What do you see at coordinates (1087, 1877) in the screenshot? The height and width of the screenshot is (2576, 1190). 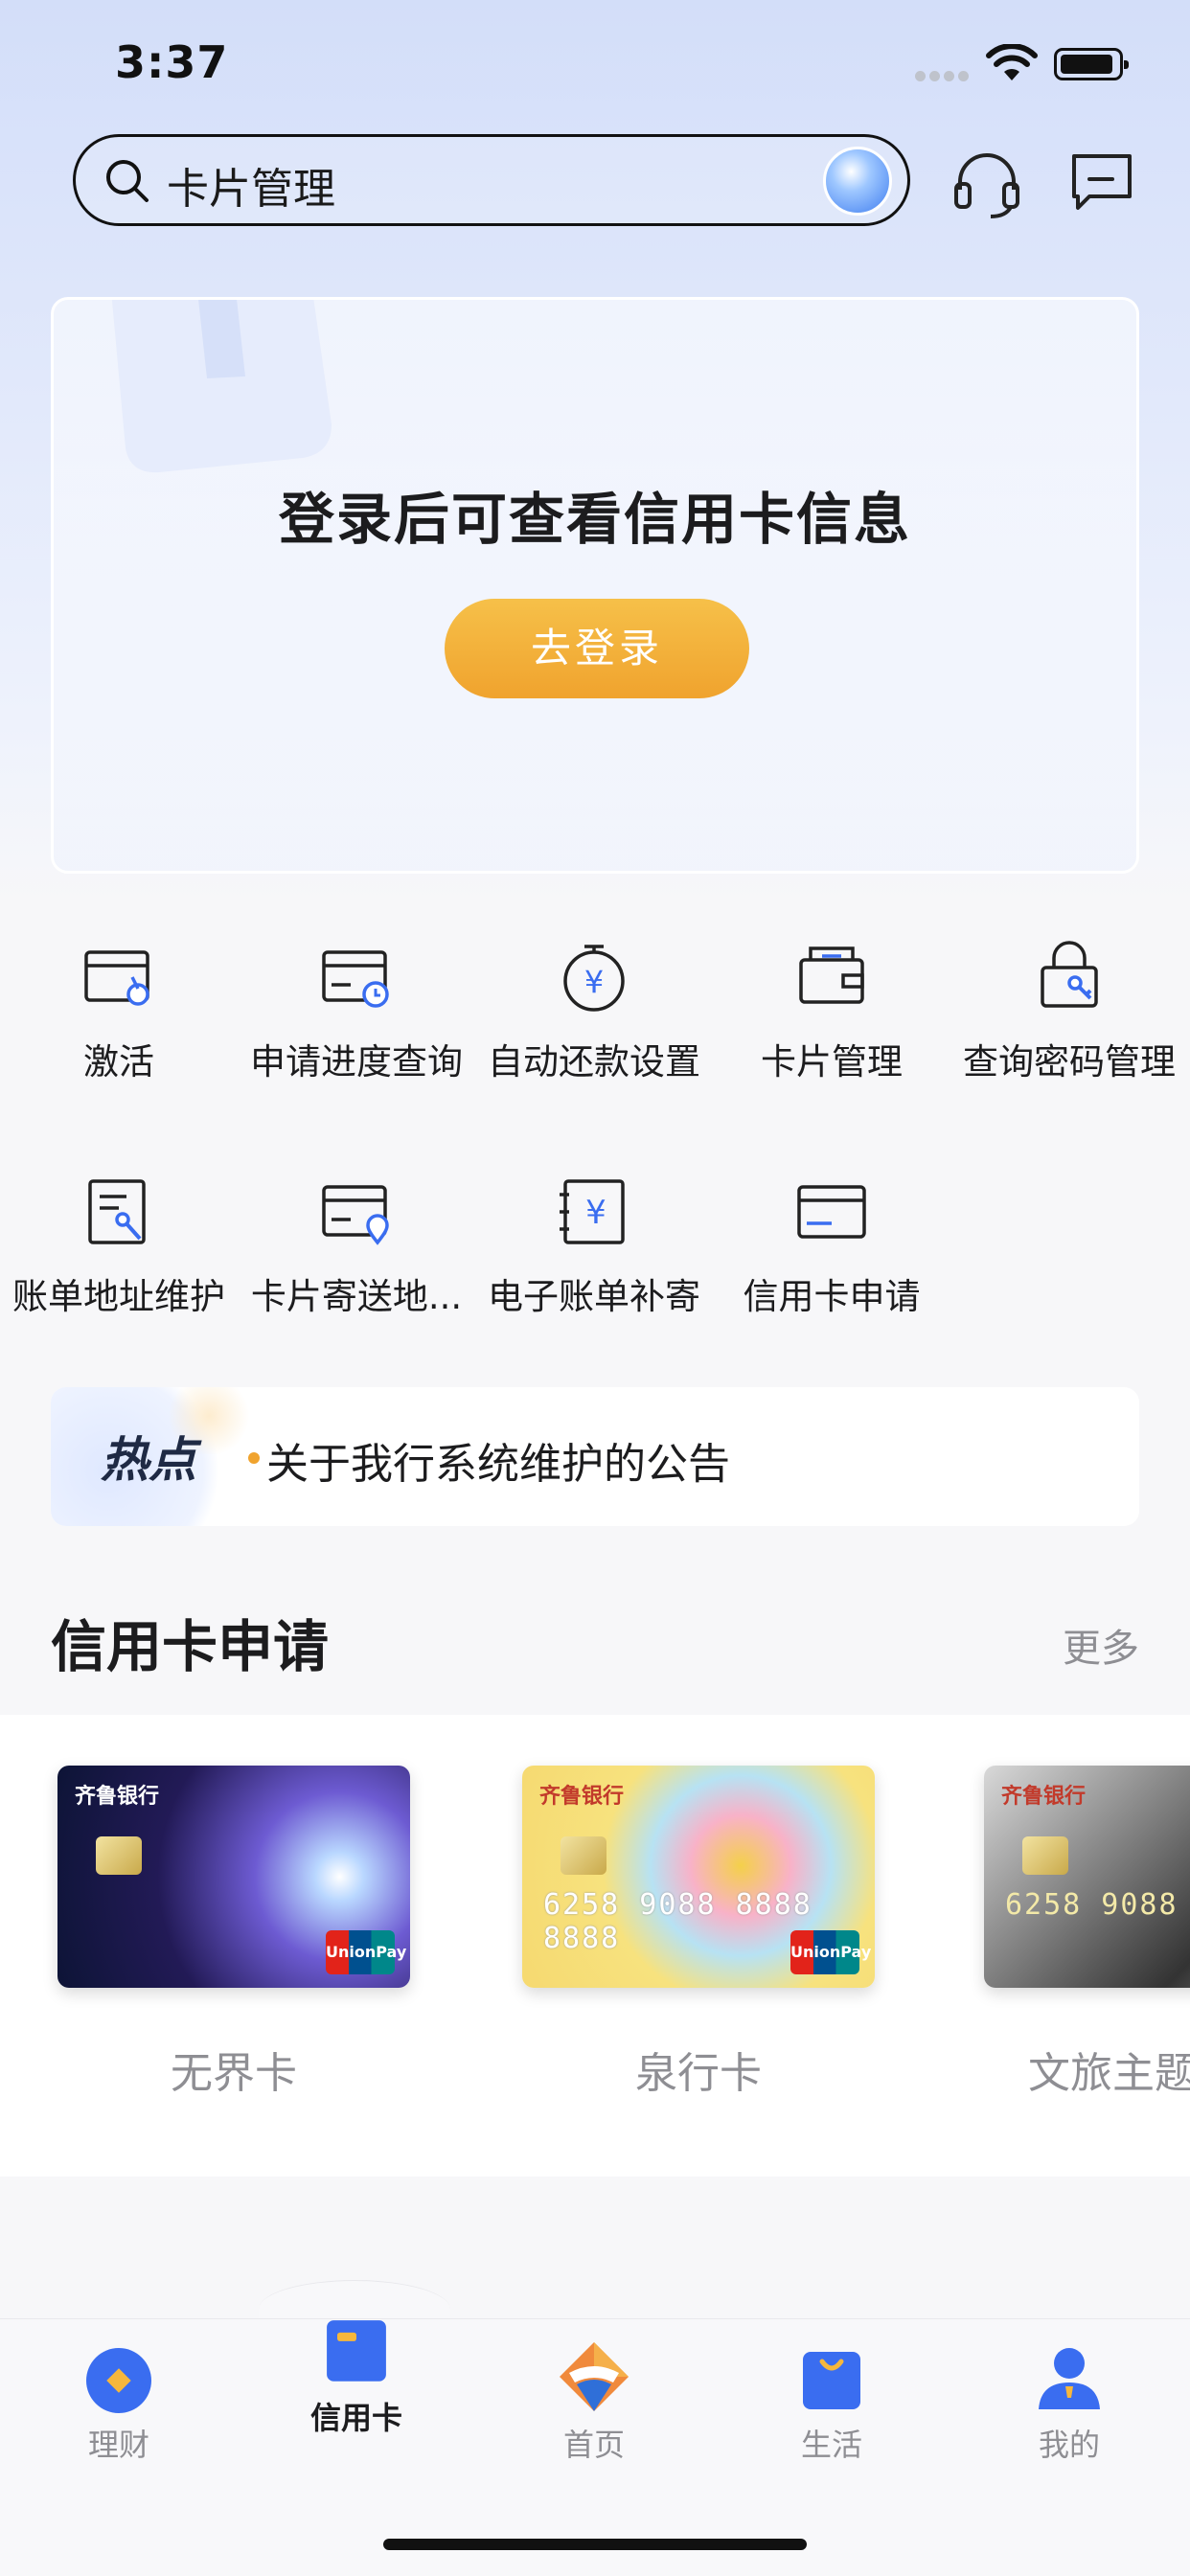 I see `credit-card-image: 齐鲁银行 6258 9088 88` at bounding box center [1087, 1877].